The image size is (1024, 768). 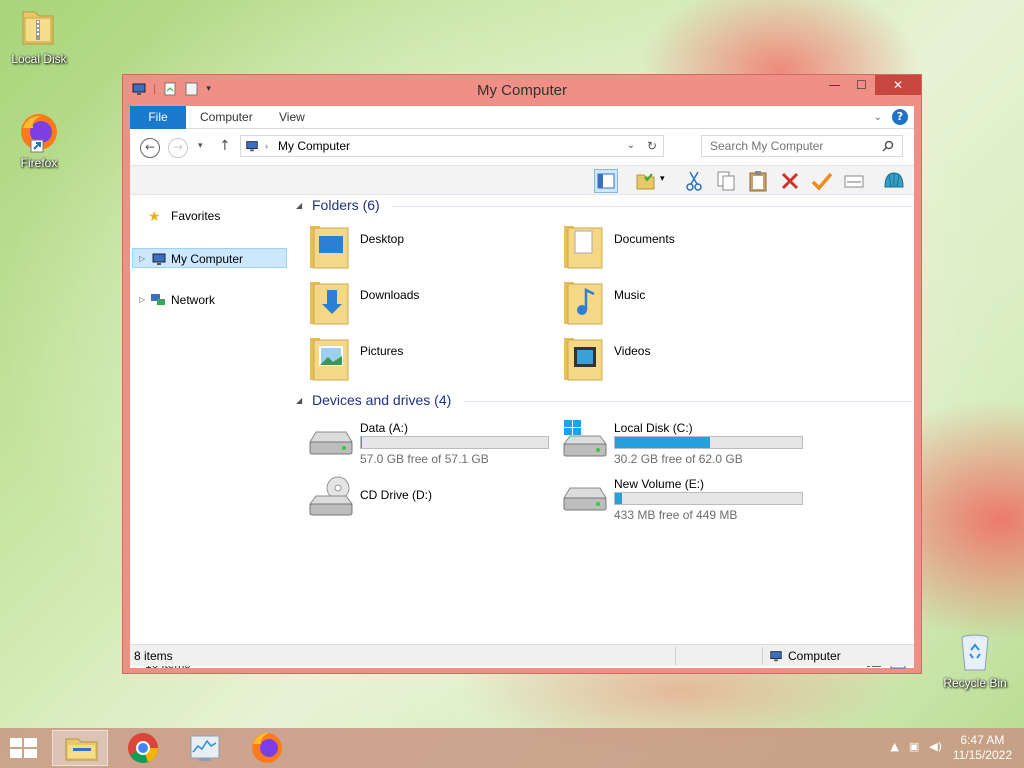 What do you see at coordinates (381, 400) in the screenshot?
I see `group-heading-drives: Devices and drives (4)` at bounding box center [381, 400].